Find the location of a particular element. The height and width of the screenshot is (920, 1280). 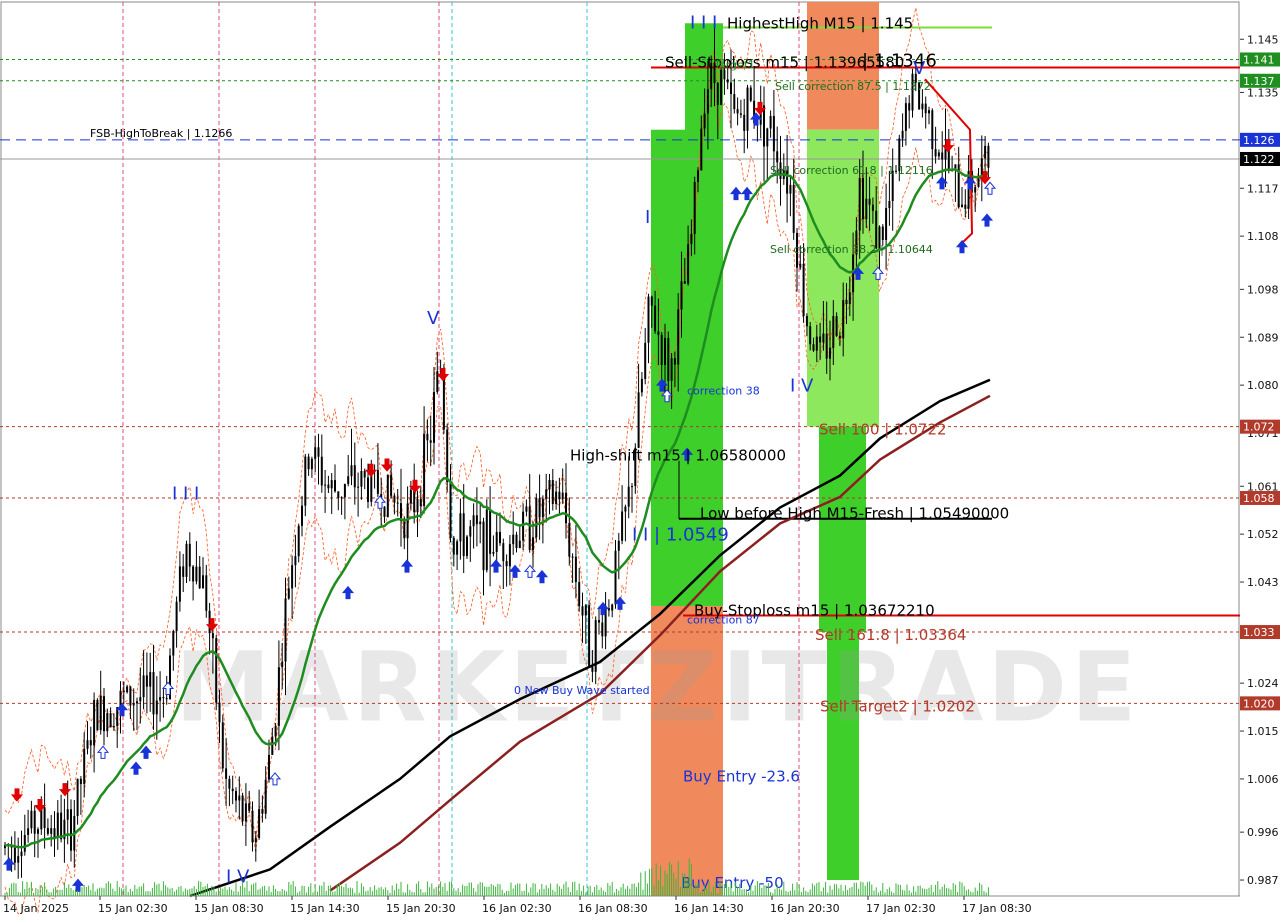

price-badge-label: 1.126 is located at coordinates (1259, 140).